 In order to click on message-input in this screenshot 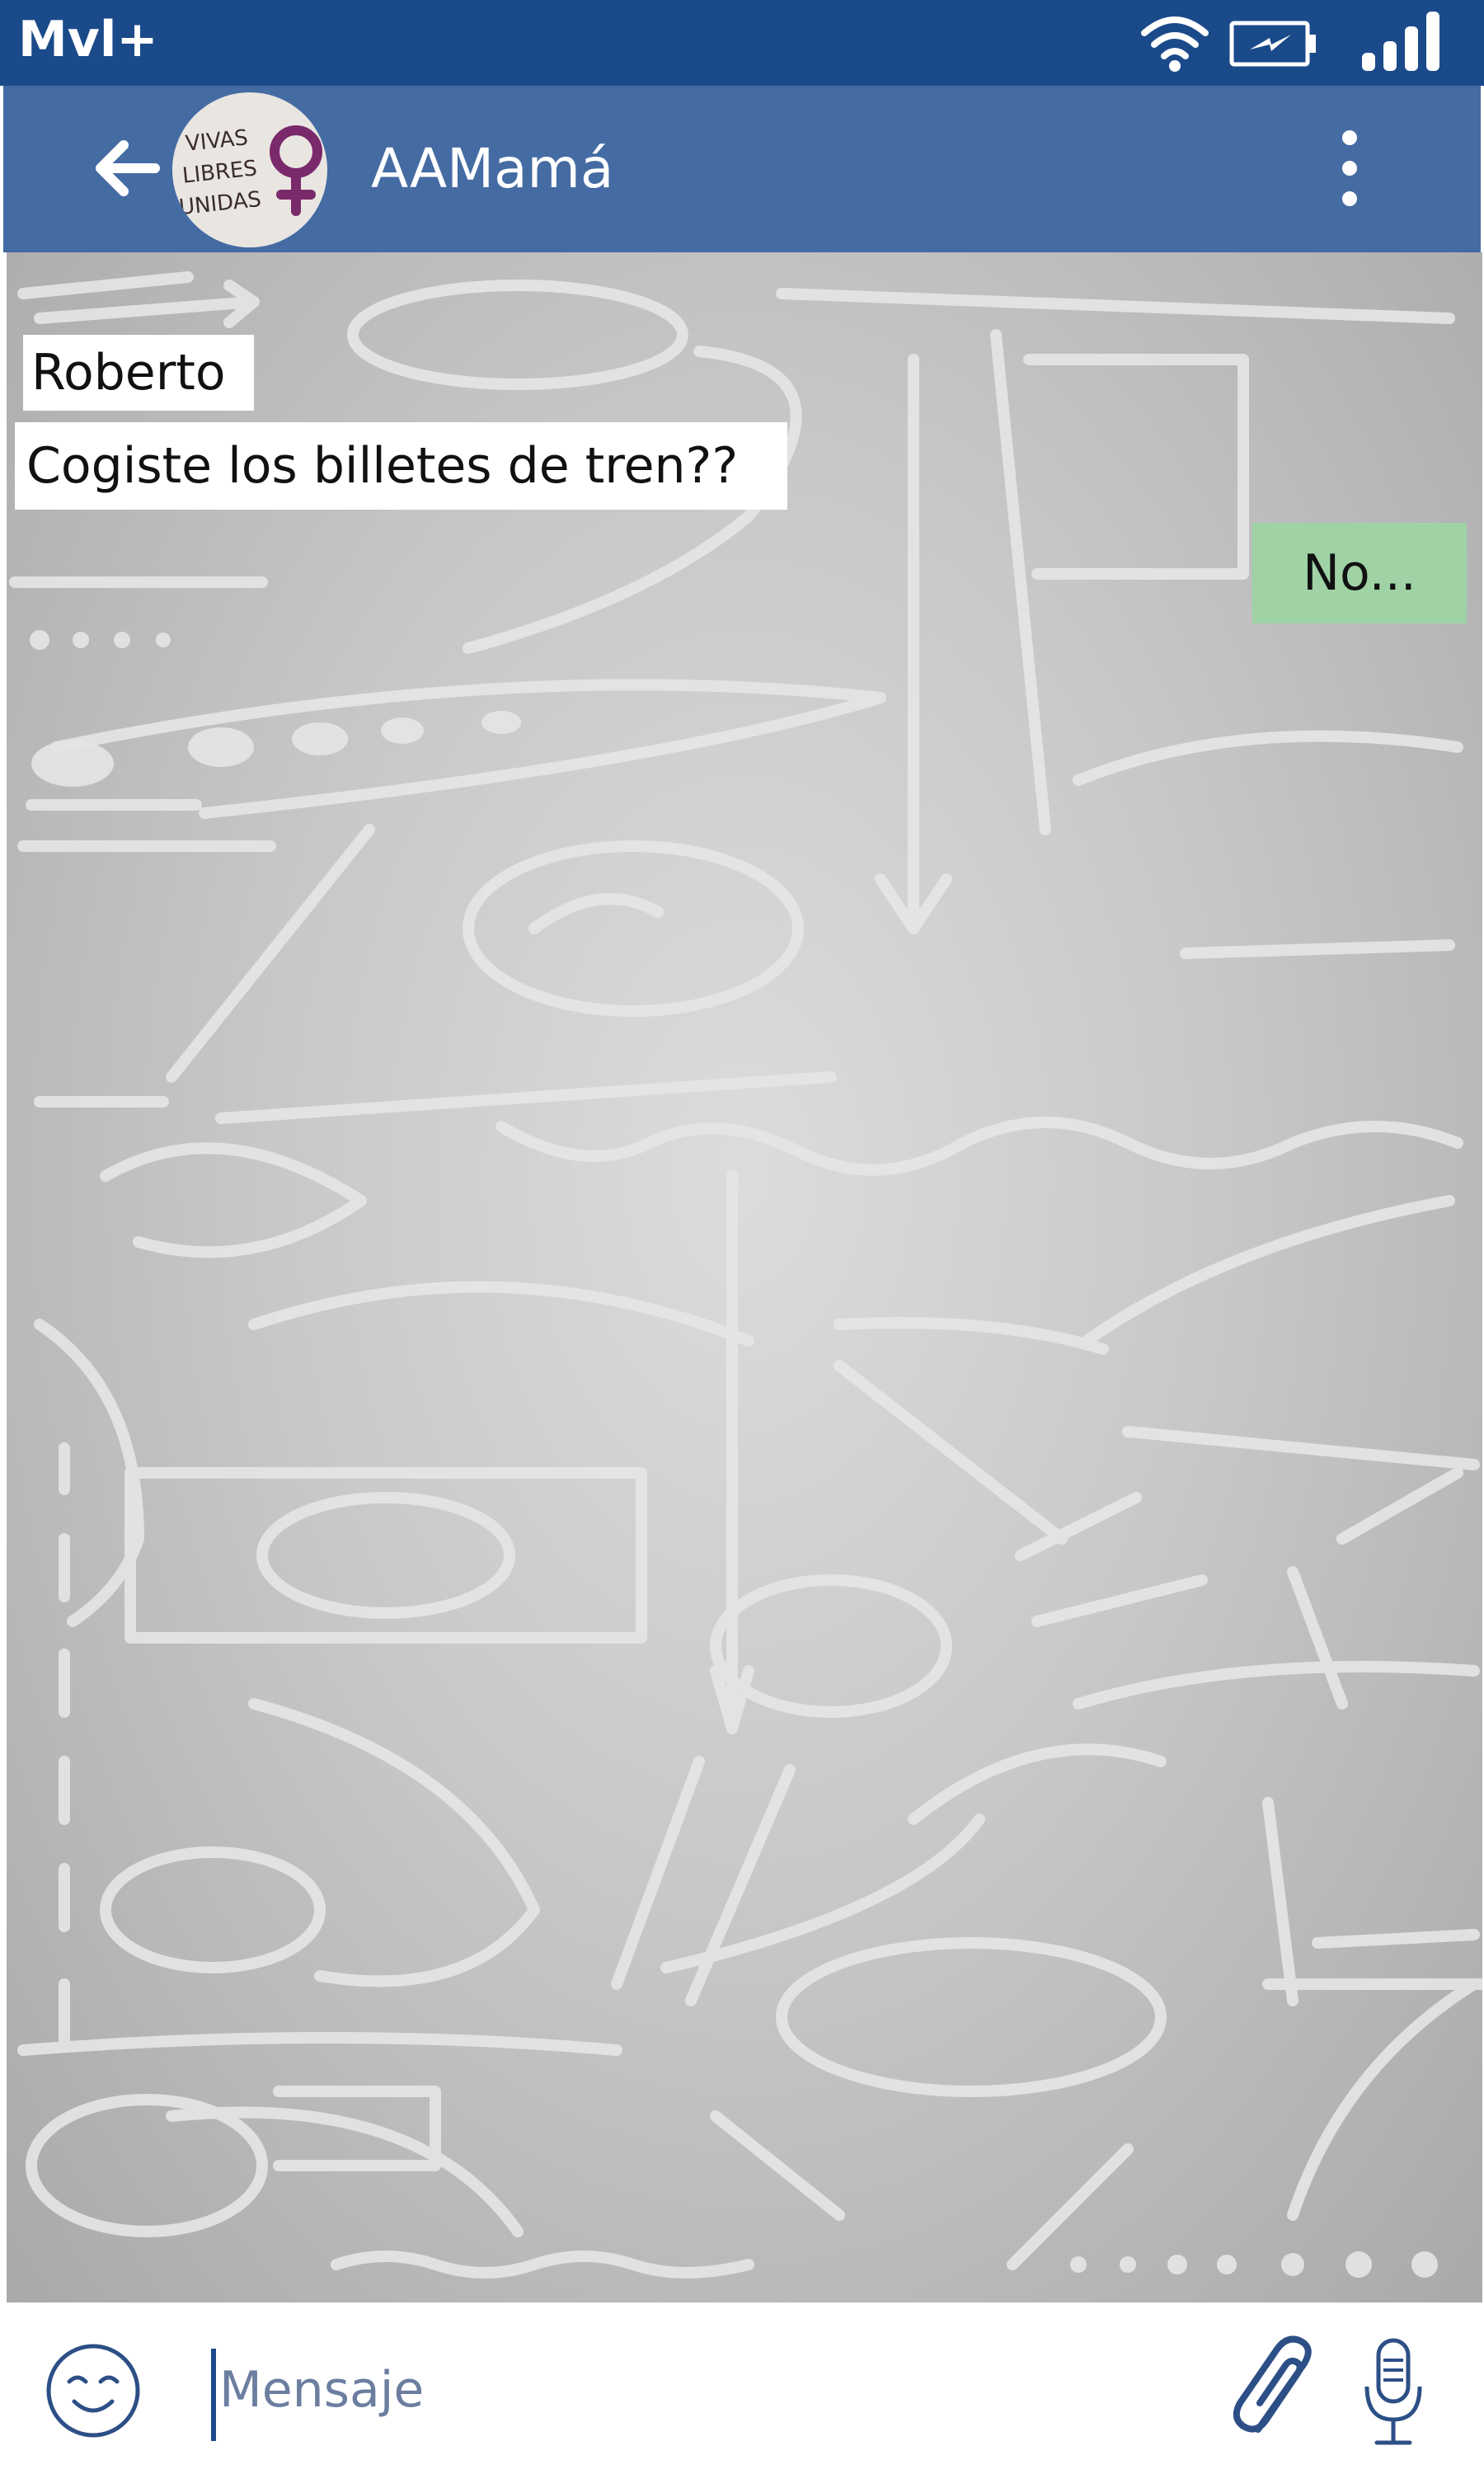, I will do `click(712, 2389)`.